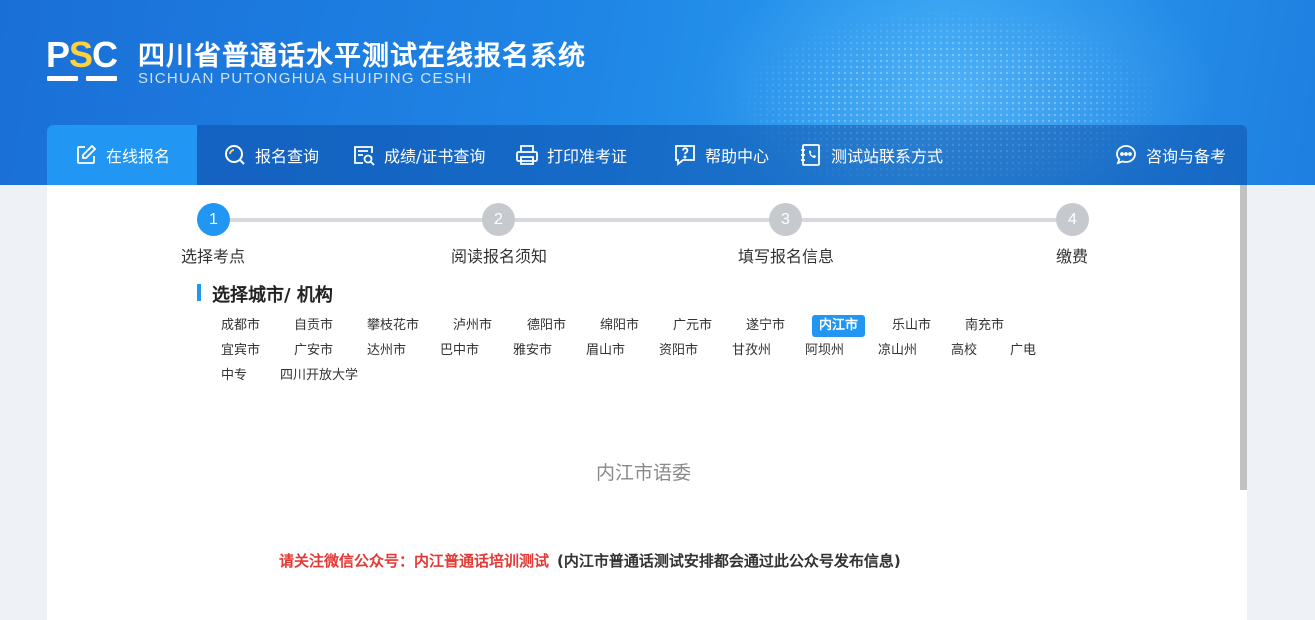 The height and width of the screenshot is (620, 1315). I want to click on nav-item-label: 帮助中心, so click(737, 156).